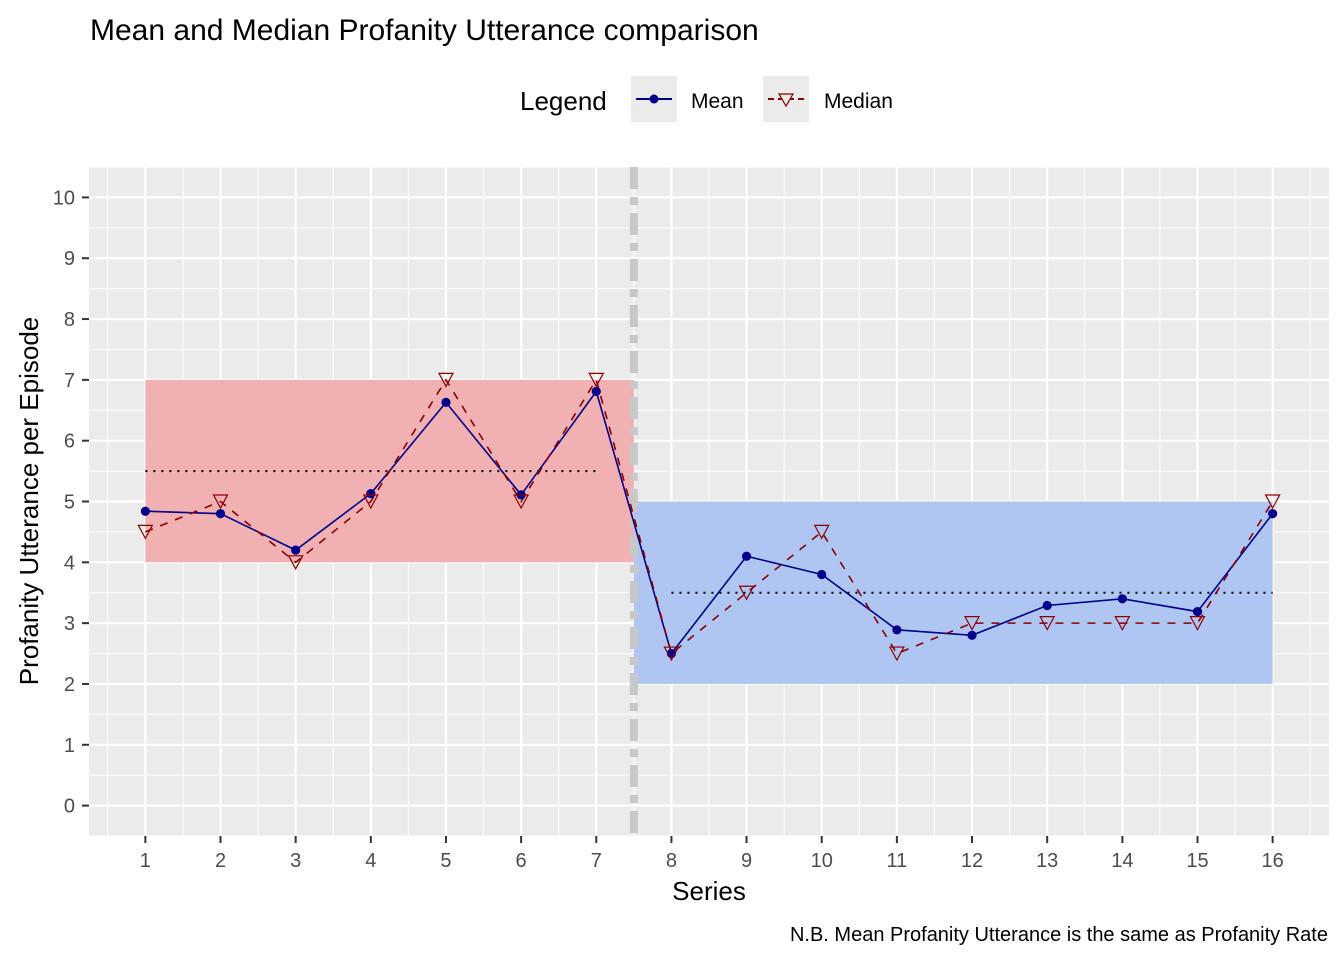  What do you see at coordinates (1122, 861) in the screenshot?
I see `x-tick-label: 14` at bounding box center [1122, 861].